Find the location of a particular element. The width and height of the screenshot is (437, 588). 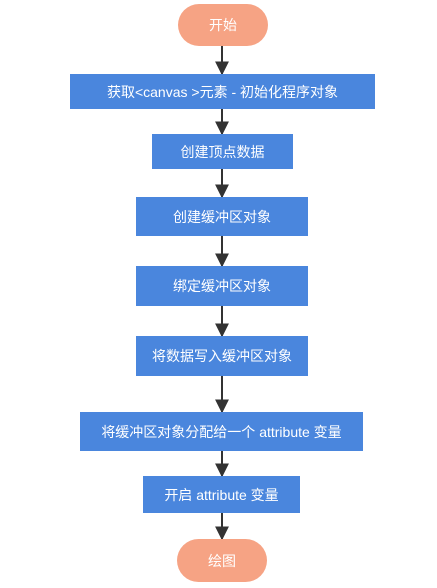

step-enable-attribute: 开启 attribute 变量 is located at coordinates (221, 494).